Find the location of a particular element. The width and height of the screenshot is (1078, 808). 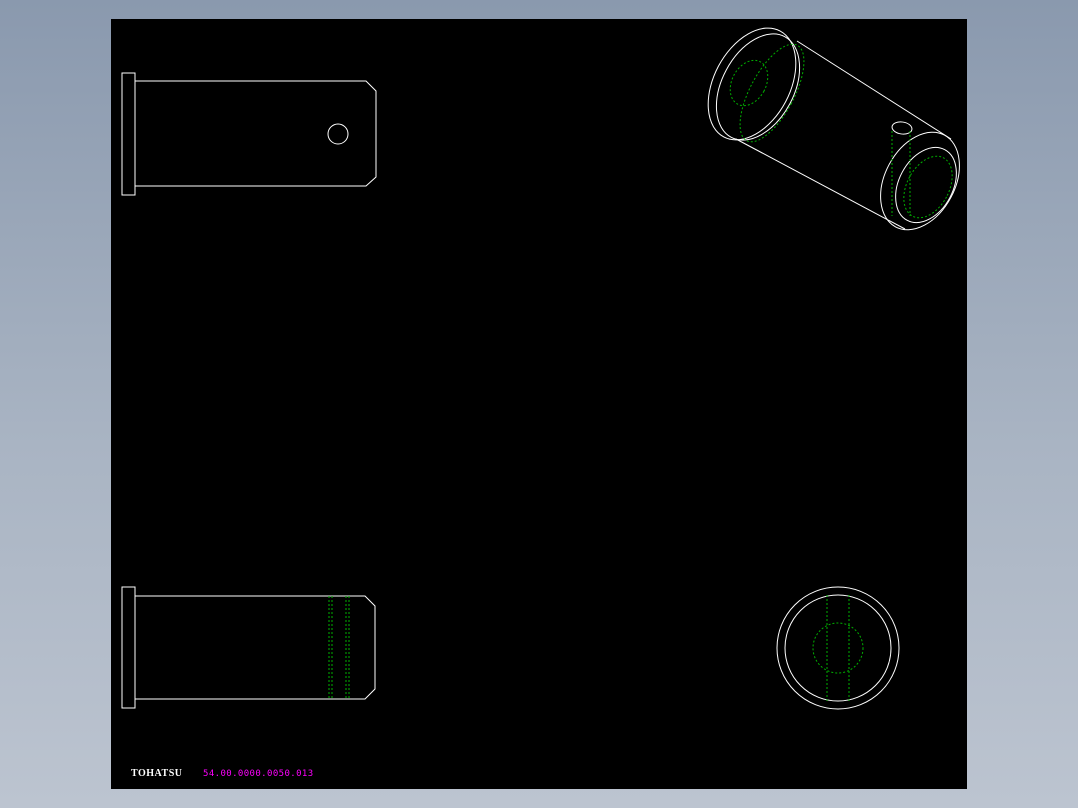

front-view is located at coordinates (248, 647).